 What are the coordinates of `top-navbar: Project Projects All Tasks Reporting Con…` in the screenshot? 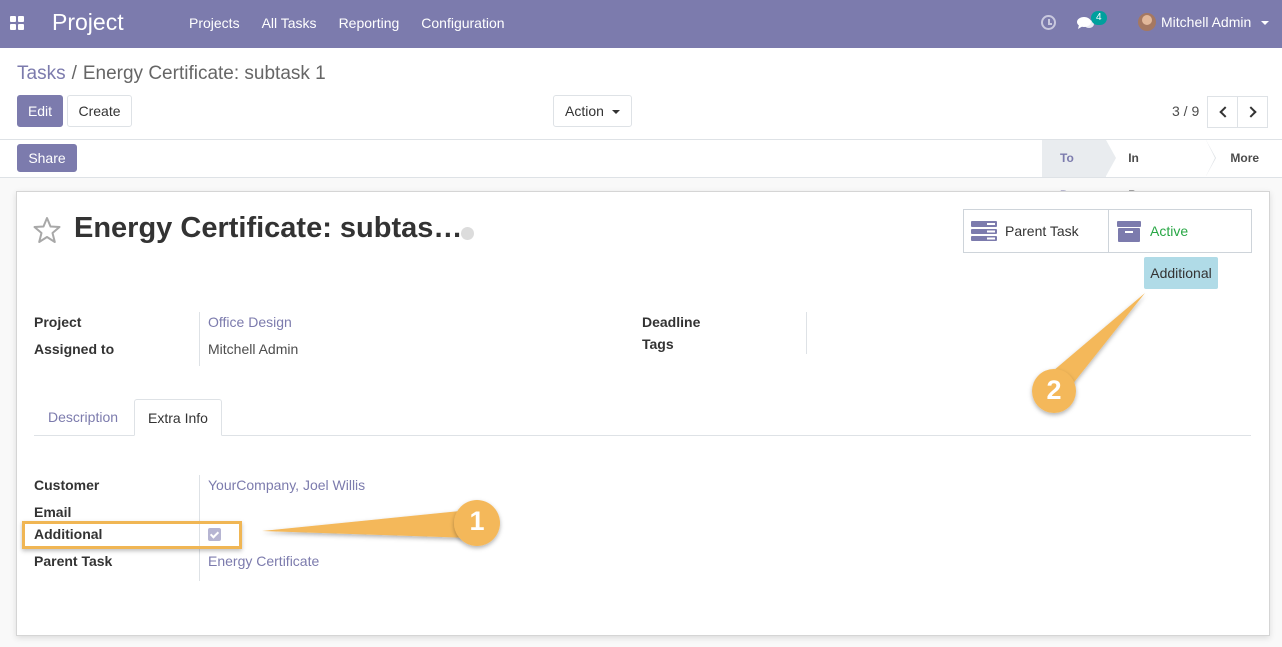 It's located at (641, 24).